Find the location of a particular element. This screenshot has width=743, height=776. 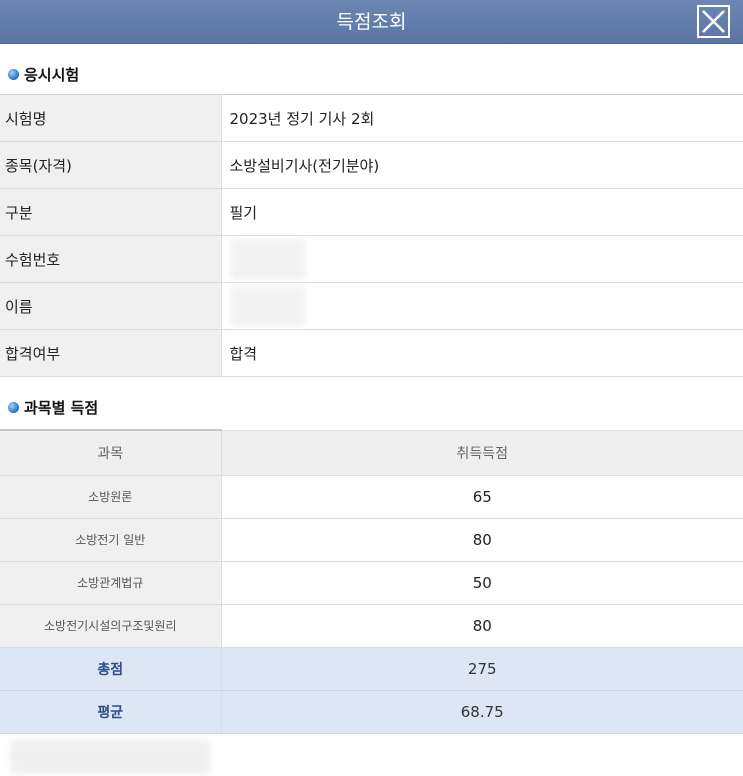

candidate-number-label: 수험번호 is located at coordinates (111, 259).